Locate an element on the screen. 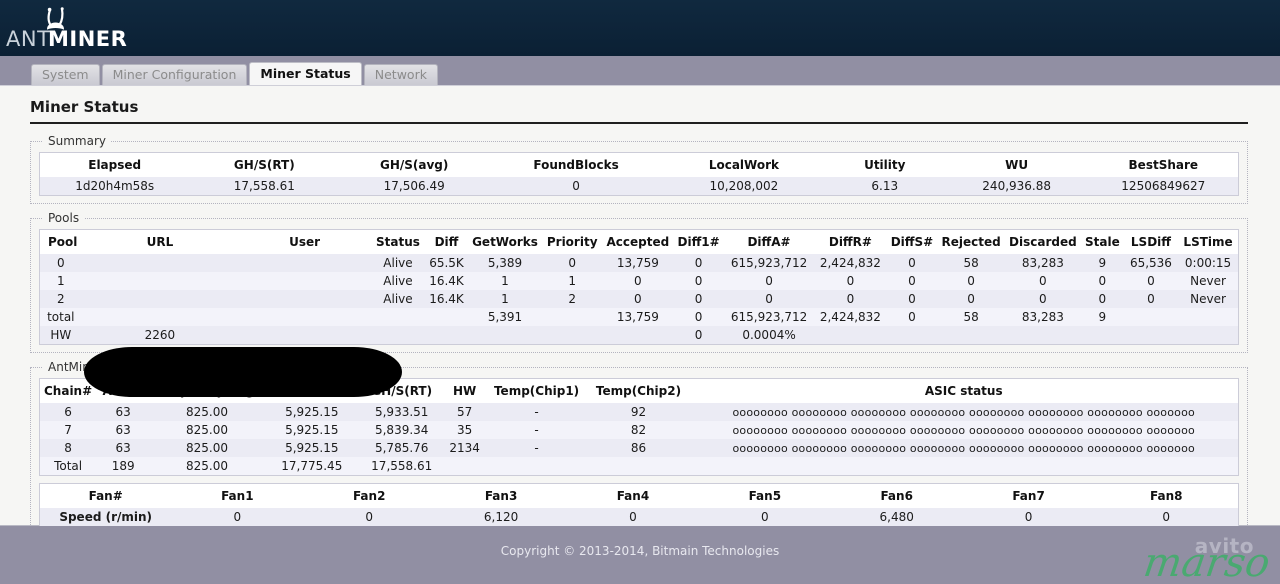 The width and height of the screenshot is (1280, 584). pool-priority: 2 is located at coordinates (572, 299).